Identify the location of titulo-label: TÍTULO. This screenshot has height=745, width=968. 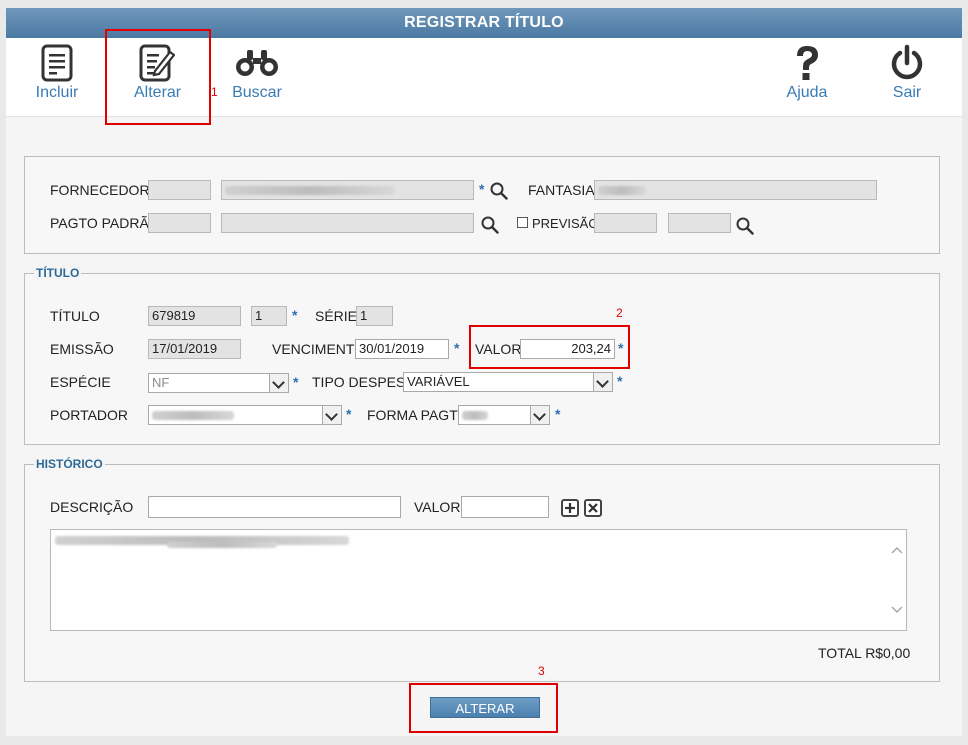
(75, 316).